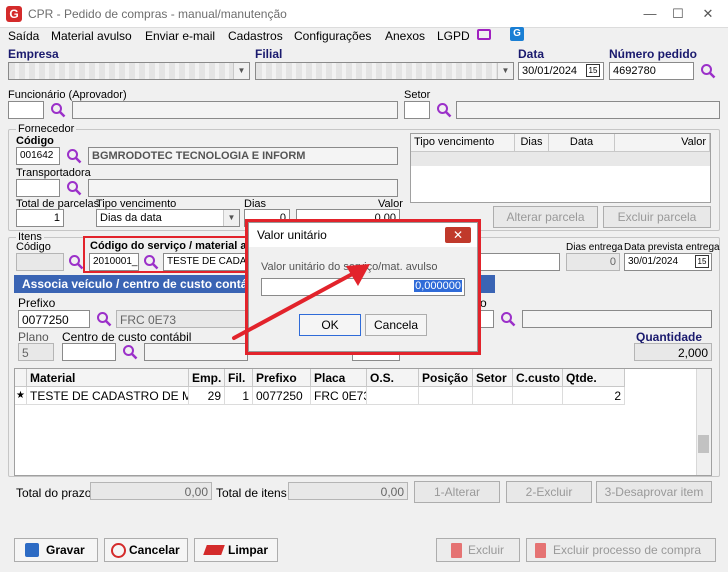  What do you see at coordinates (560, 159) in the screenshot?
I see `parcelas-row` at bounding box center [560, 159].